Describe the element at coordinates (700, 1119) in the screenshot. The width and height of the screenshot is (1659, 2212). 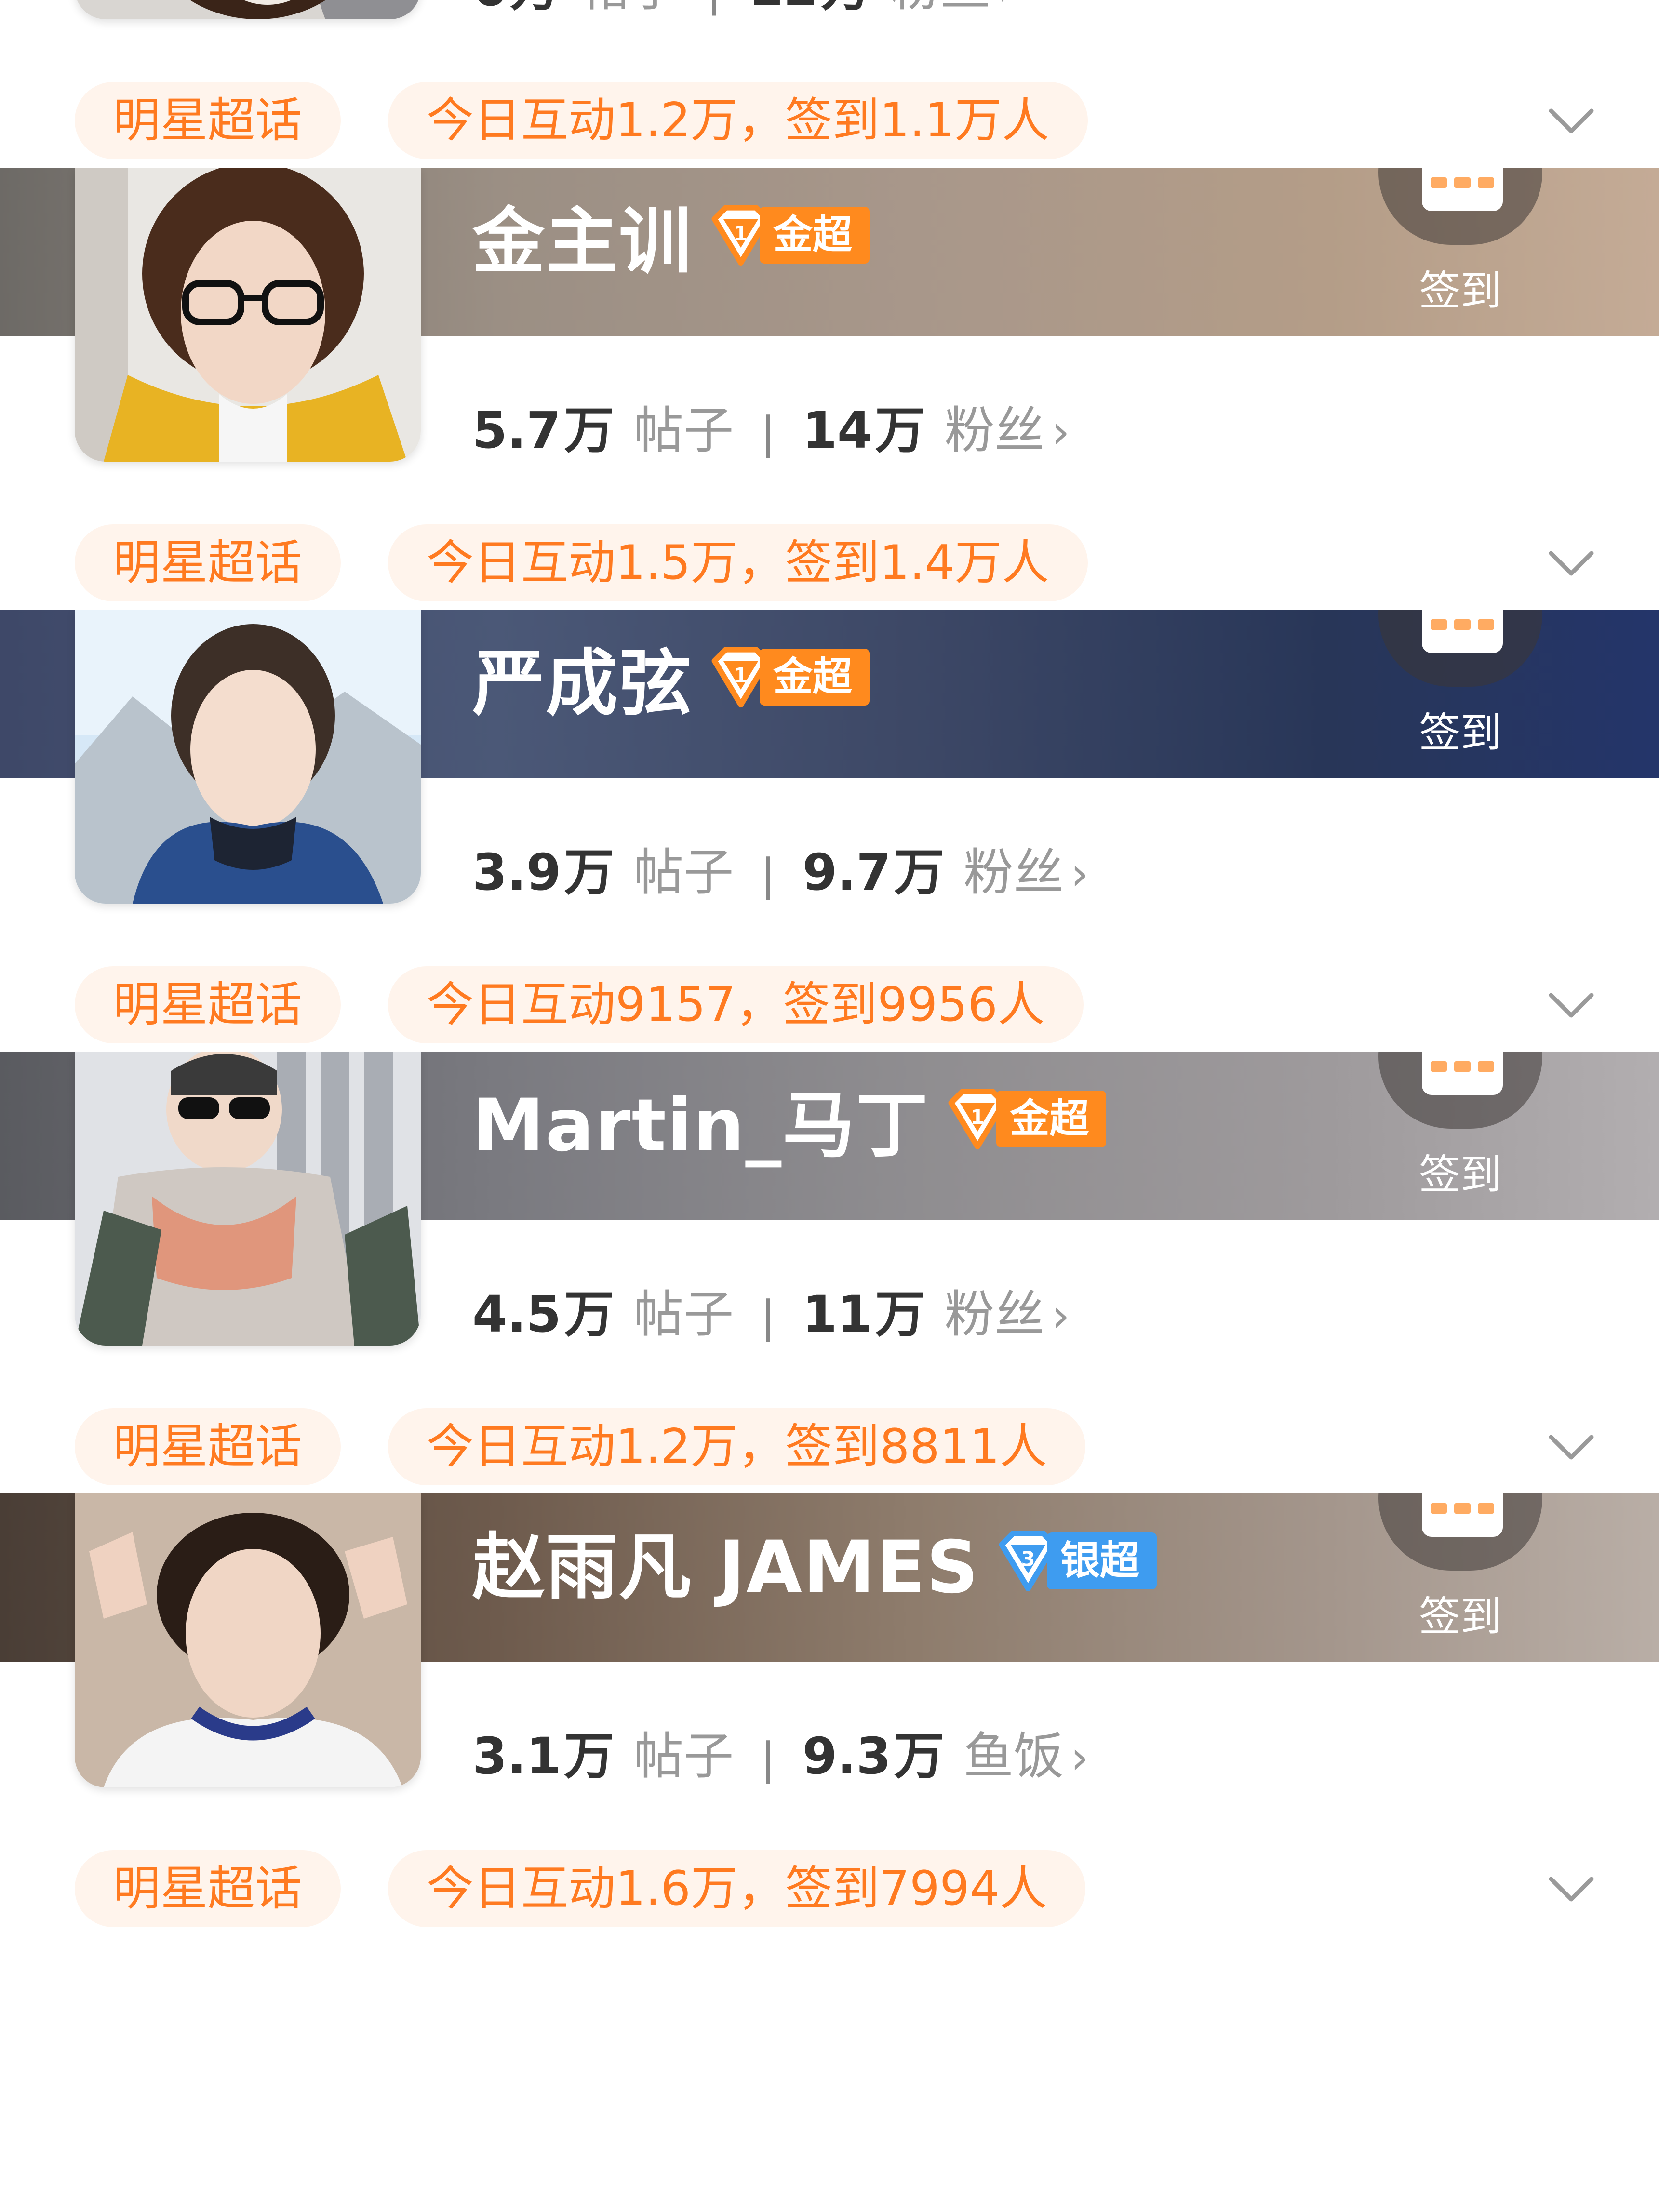
I see `topic-name: Martin_马丁` at that location.